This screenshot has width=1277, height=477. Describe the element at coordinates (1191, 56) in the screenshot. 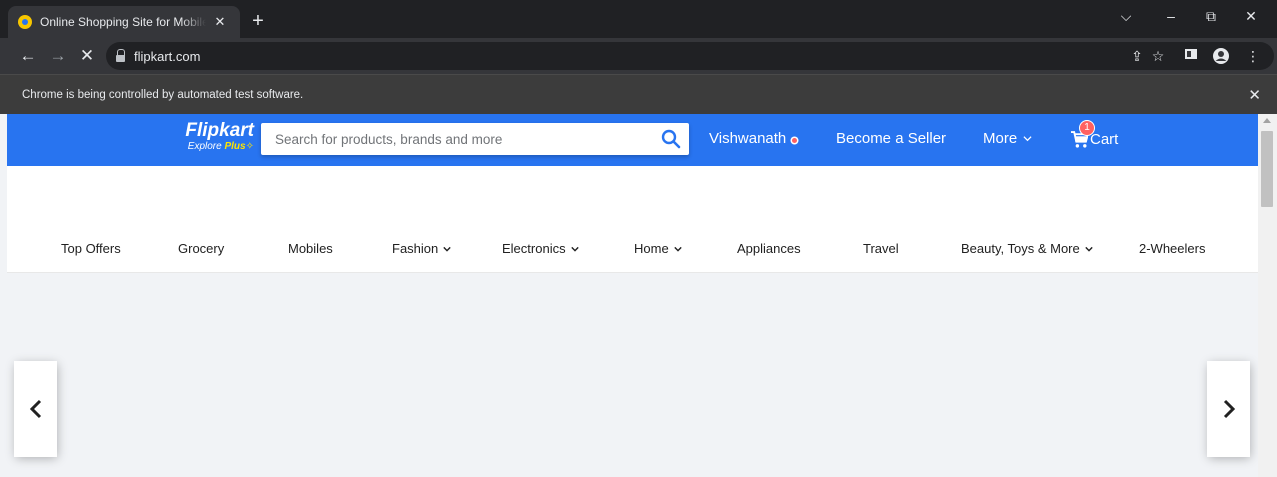

I see `side-panel-icon` at that location.